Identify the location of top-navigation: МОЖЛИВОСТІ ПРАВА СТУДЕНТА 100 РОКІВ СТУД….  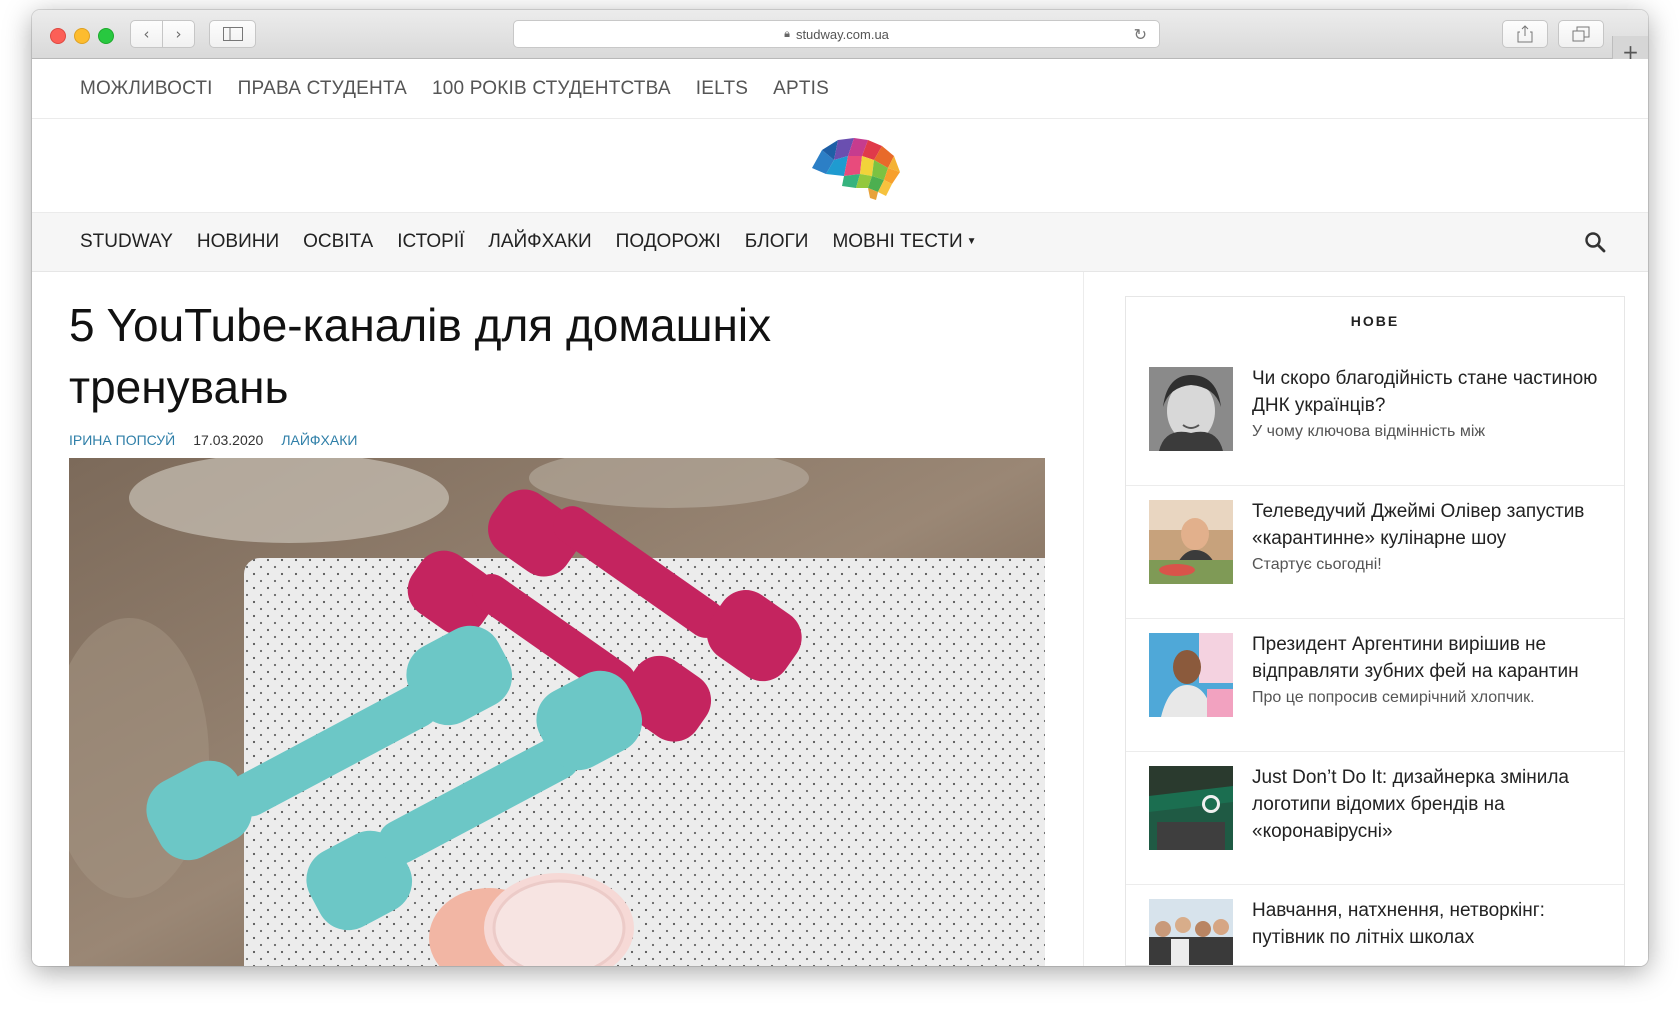
(840, 89).